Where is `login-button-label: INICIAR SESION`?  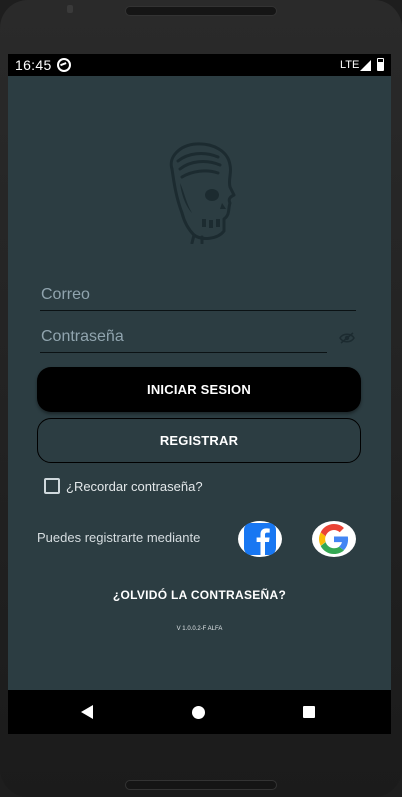
login-button-label: INICIAR SESION is located at coordinates (199, 389).